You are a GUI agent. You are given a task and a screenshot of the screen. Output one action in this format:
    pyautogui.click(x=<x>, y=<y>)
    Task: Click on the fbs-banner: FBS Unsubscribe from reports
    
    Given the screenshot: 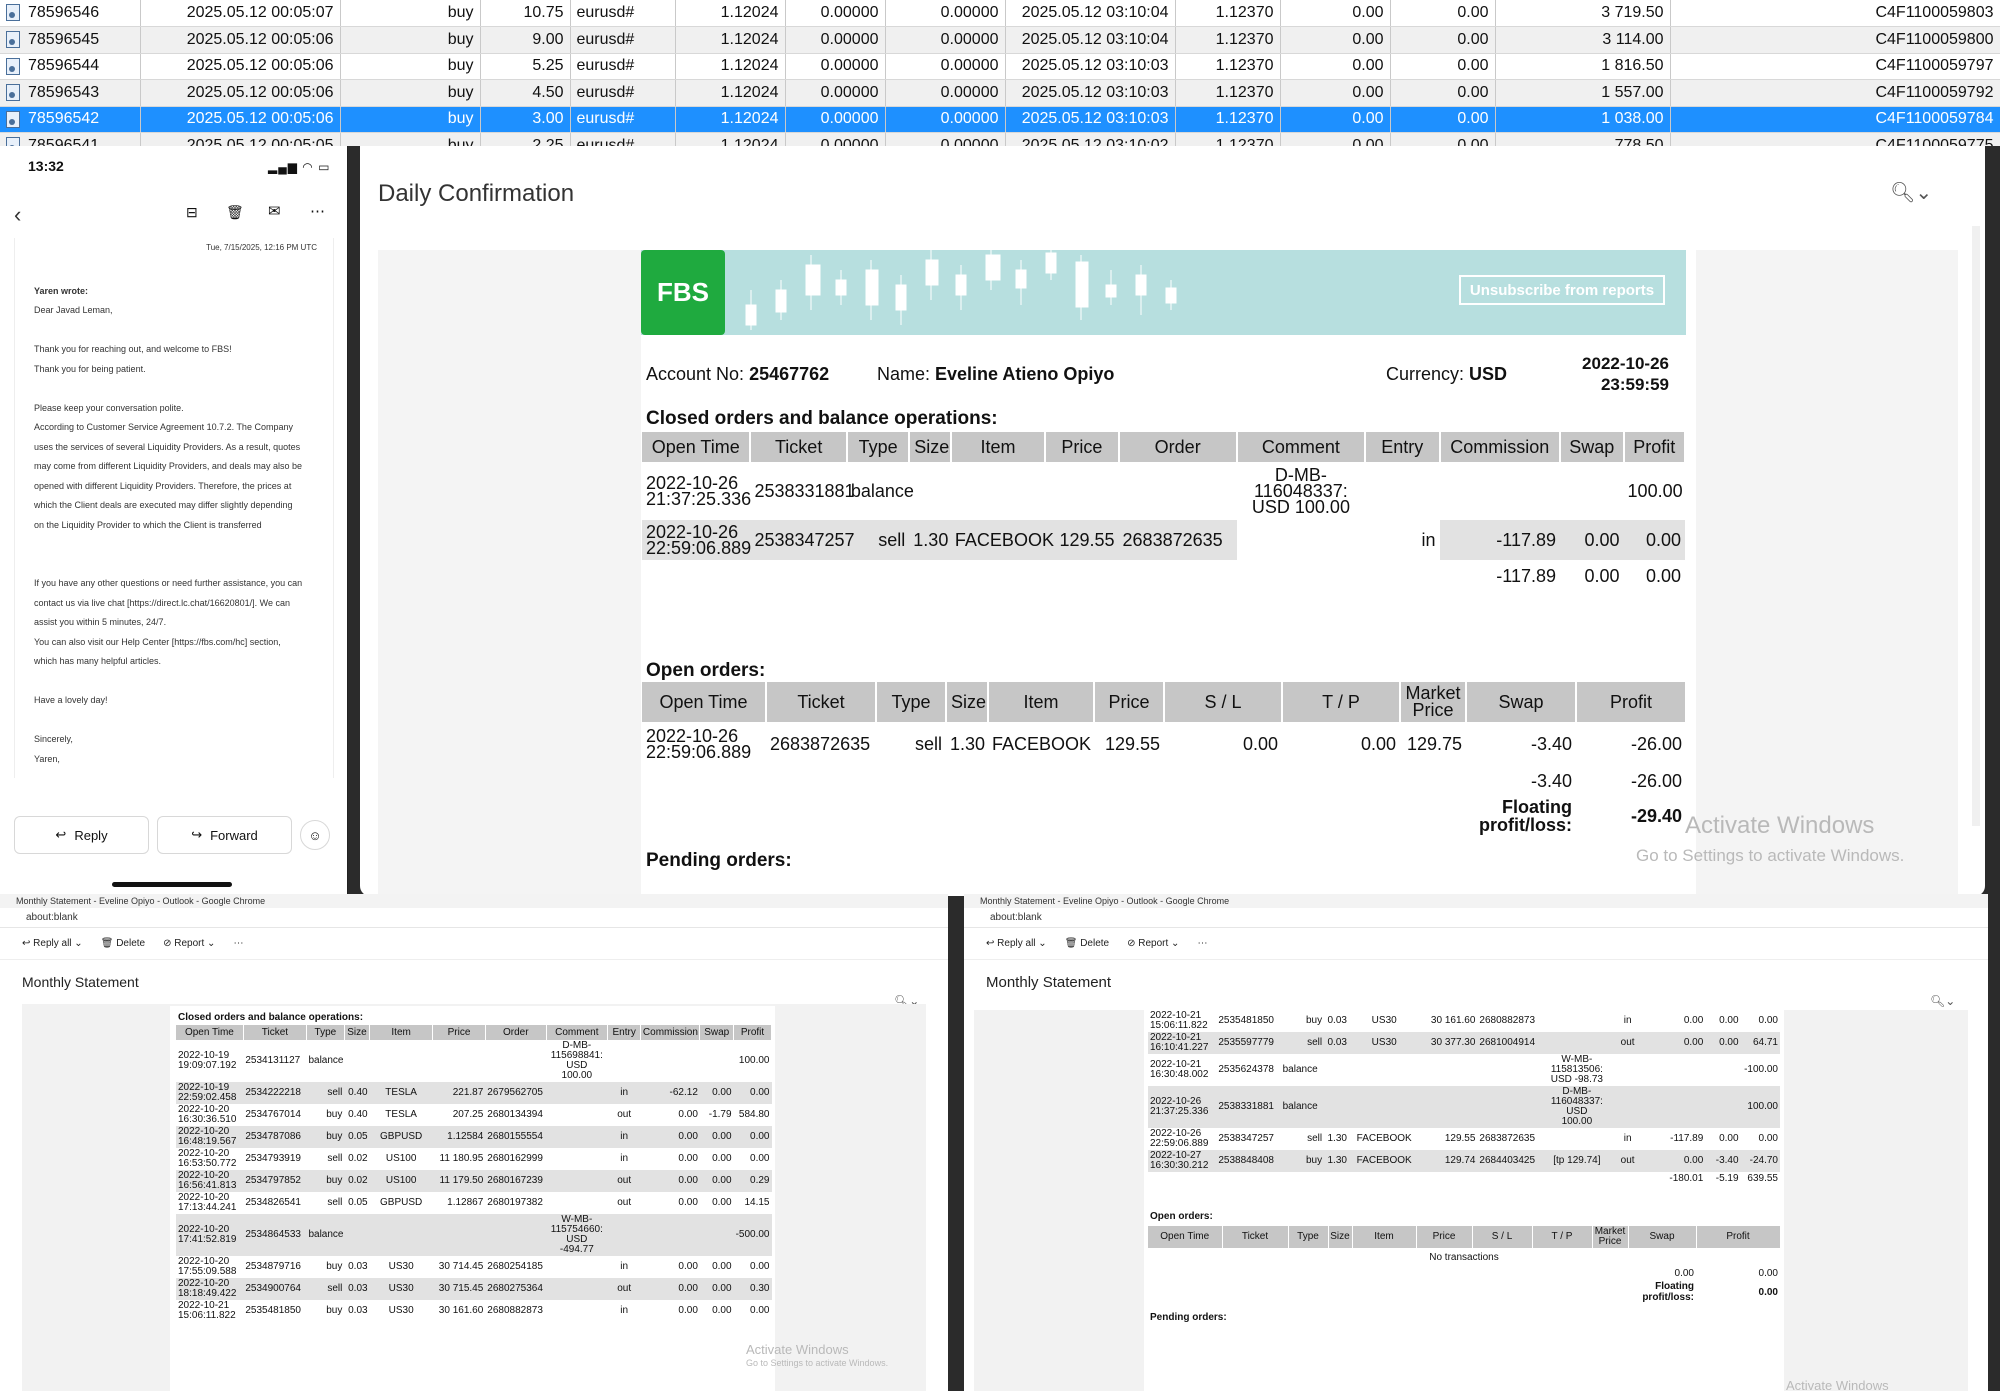 What is the action you would take?
    pyautogui.click(x=1163, y=292)
    